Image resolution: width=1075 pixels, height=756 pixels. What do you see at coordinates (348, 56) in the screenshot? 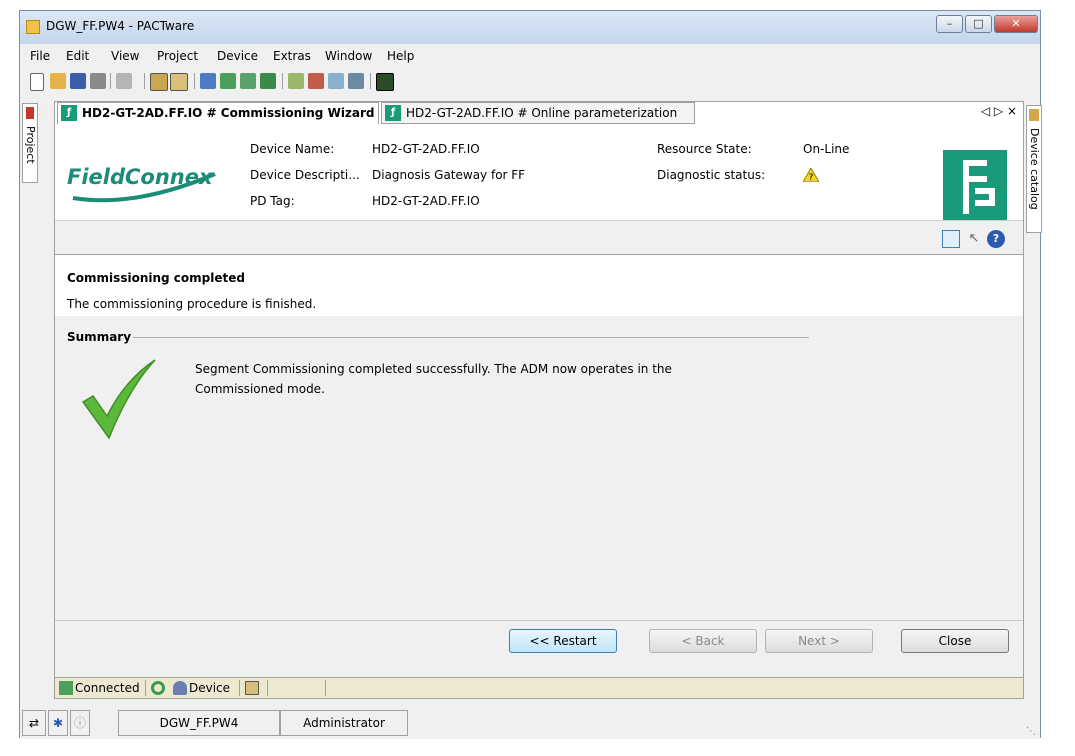
I see `menu-window: Window` at bounding box center [348, 56].